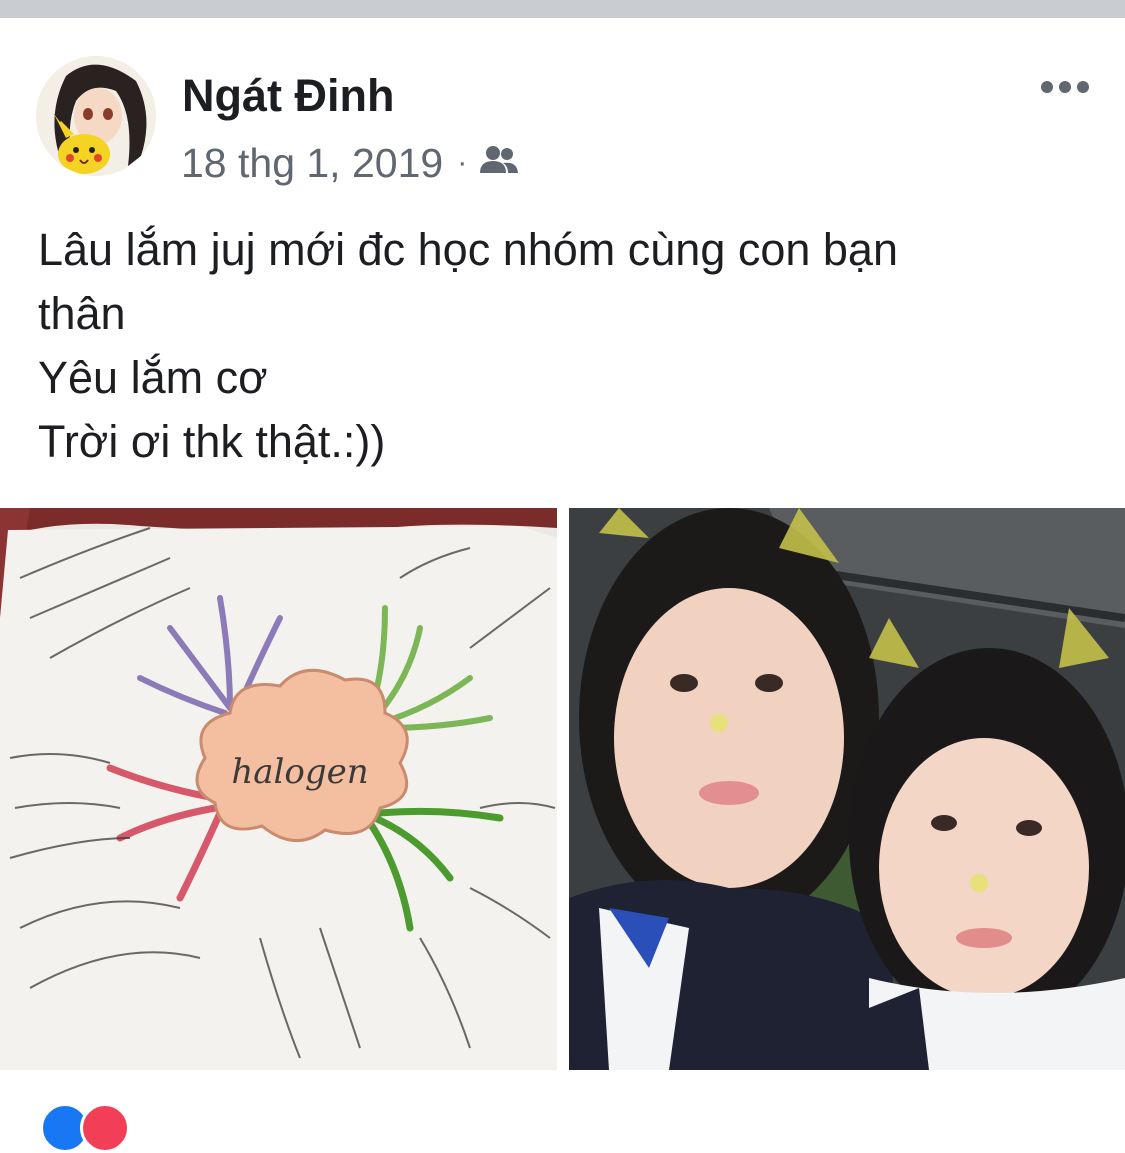 The width and height of the screenshot is (1125, 1153). Describe the element at coordinates (312, 163) in the screenshot. I see `post-date: 18 thg 1, 2019` at that location.